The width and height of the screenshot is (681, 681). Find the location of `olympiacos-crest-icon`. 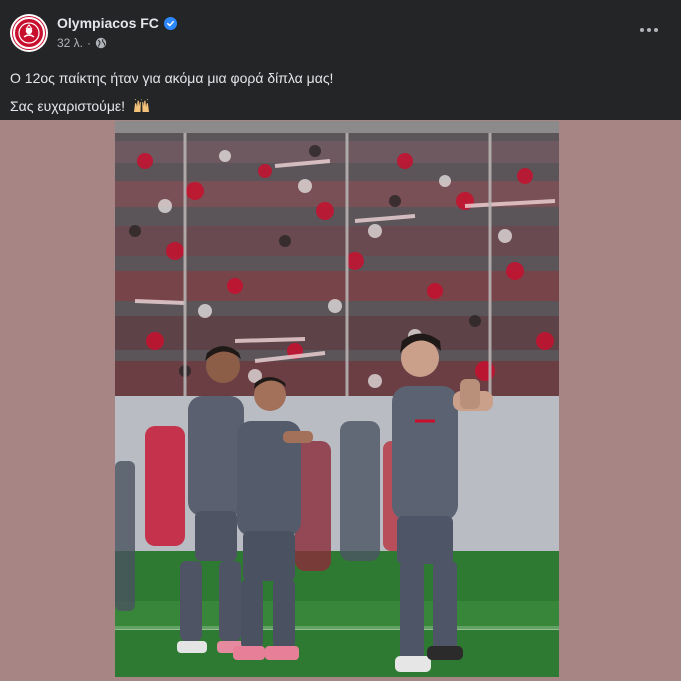

olympiacos-crest-icon is located at coordinates (29, 33).